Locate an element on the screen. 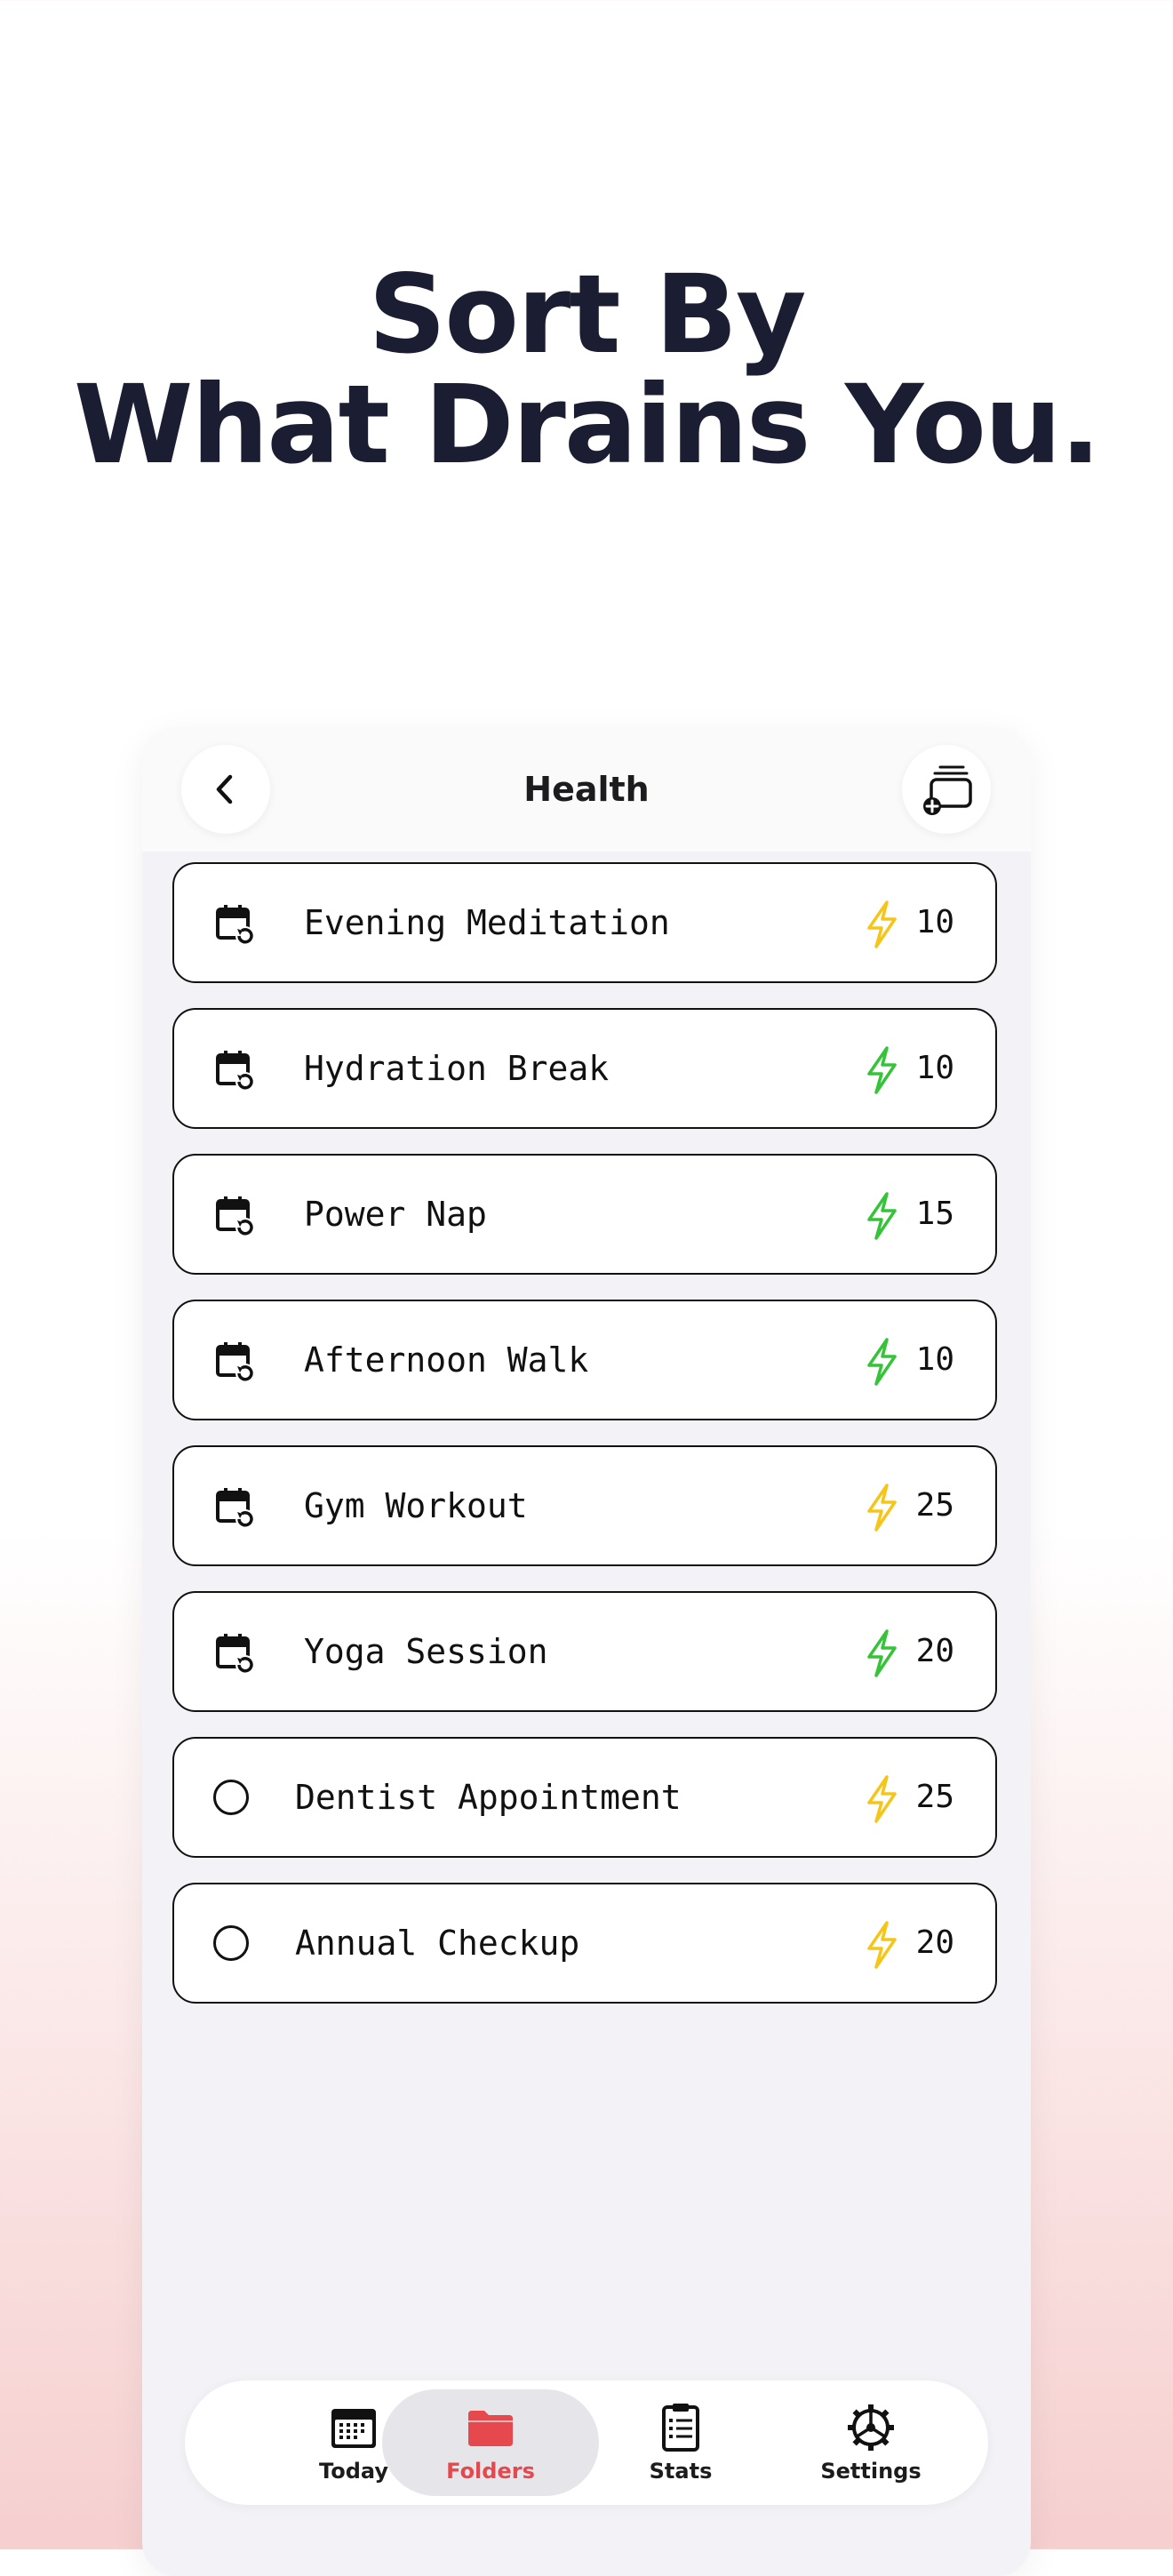  headline-line-1: Sort By is located at coordinates (587, 315).